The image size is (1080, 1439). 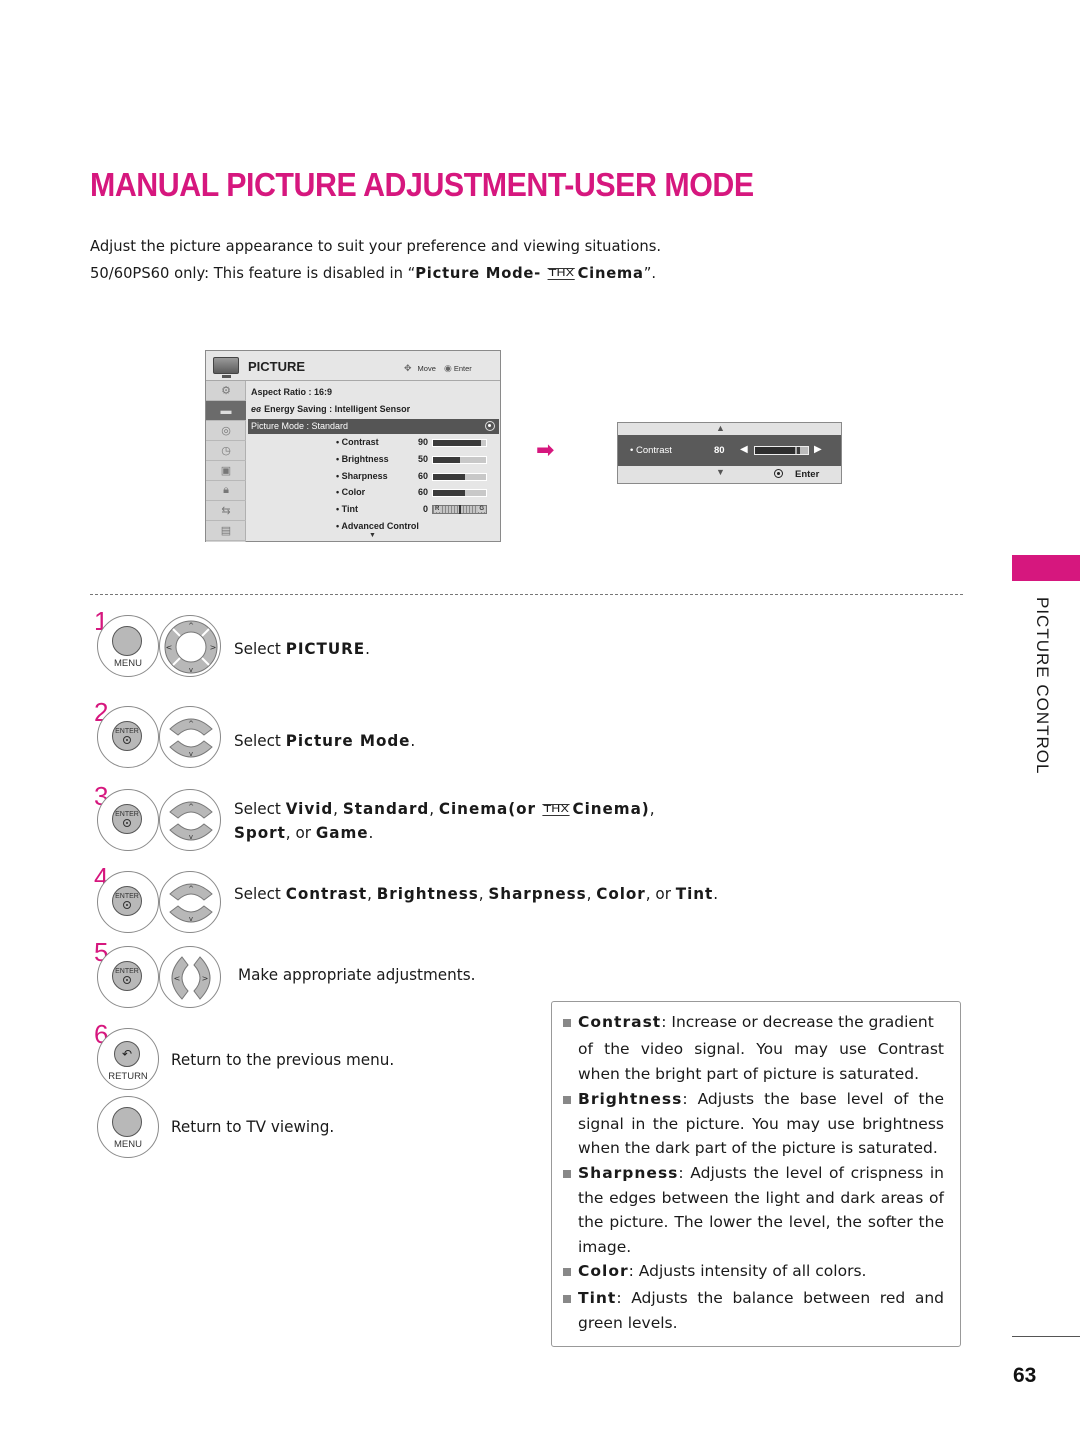 I want to click on return-icon: ↶, so click(x=127, y=1054).